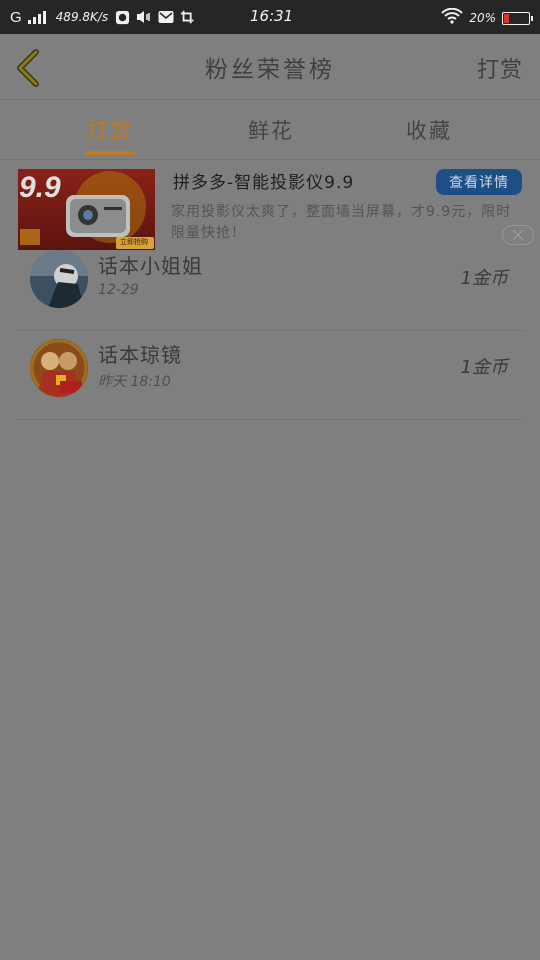 The image size is (540, 960). I want to click on browser-icon, so click(122, 17).